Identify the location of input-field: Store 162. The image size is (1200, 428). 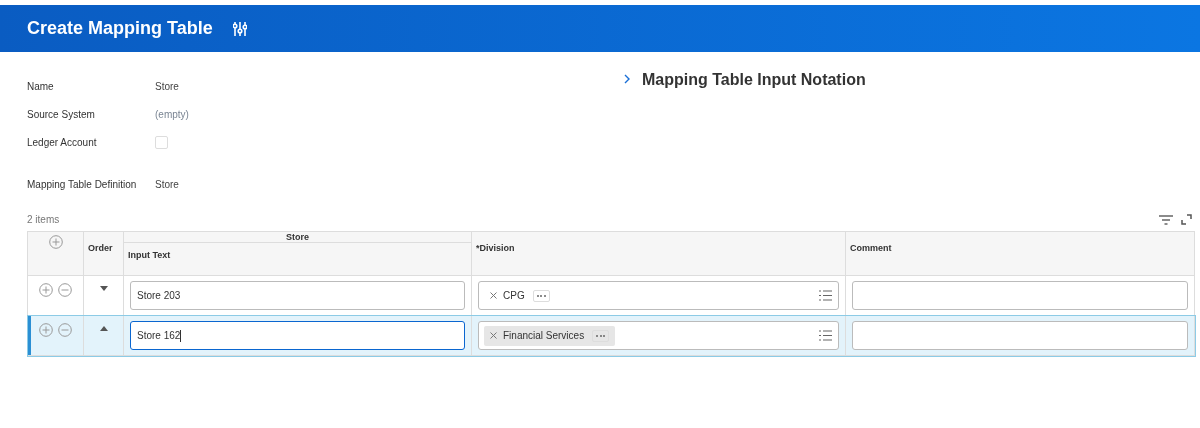
(297, 335).